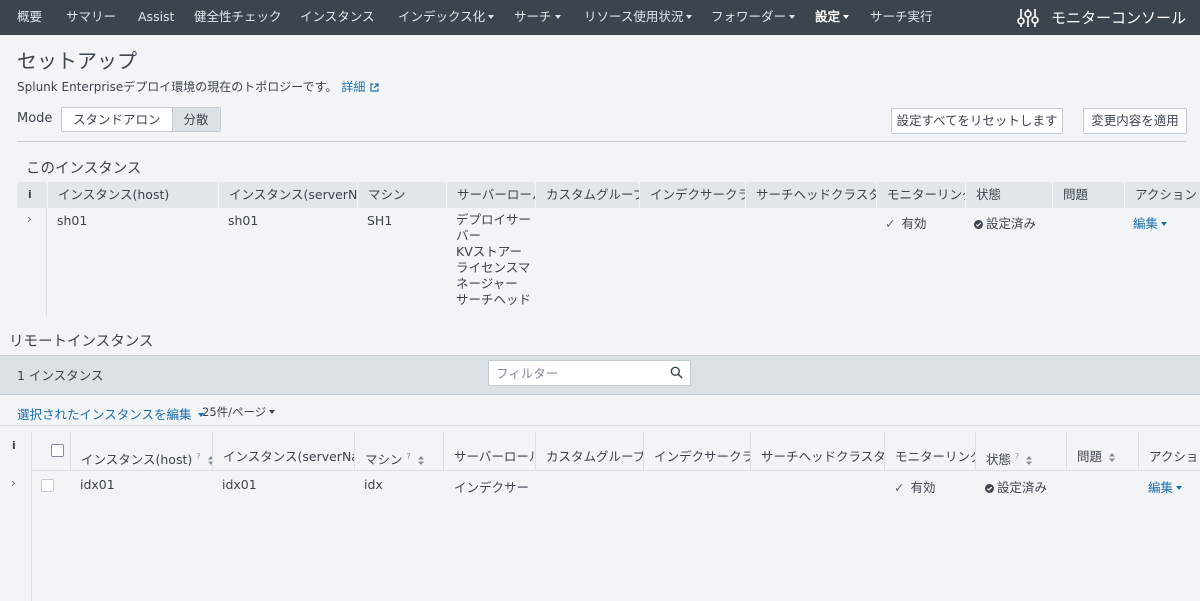 This screenshot has height=601, width=1200. Describe the element at coordinates (177, 87) in the screenshot. I see `subtitle-text: Splunk Enterpriseデプロイ環境の現在のトポロジーです。` at that location.